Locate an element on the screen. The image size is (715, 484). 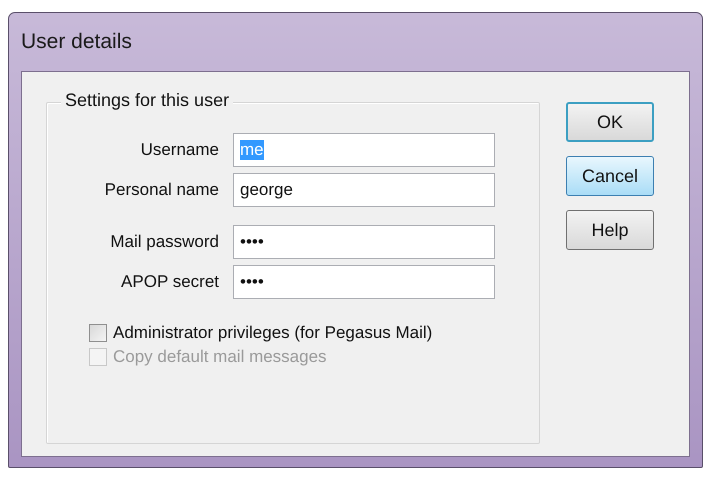
group-title: Settings for this user is located at coordinates (147, 100).